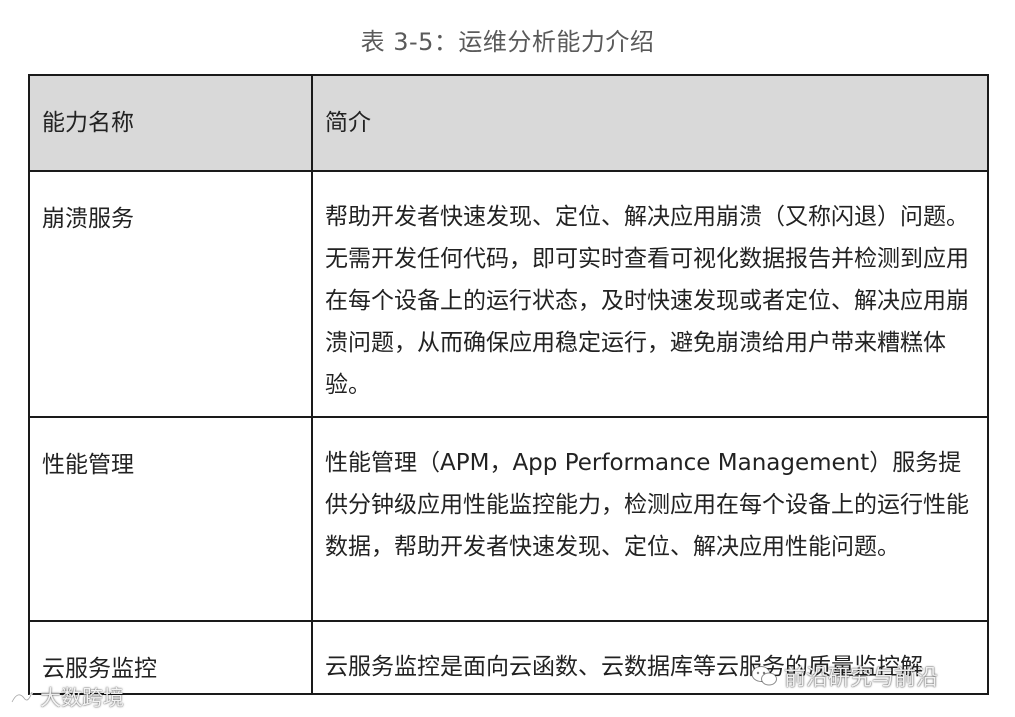 The height and width of the screenshot is (717, 1015). I want to click on wechat-icon, so click(764, 676).